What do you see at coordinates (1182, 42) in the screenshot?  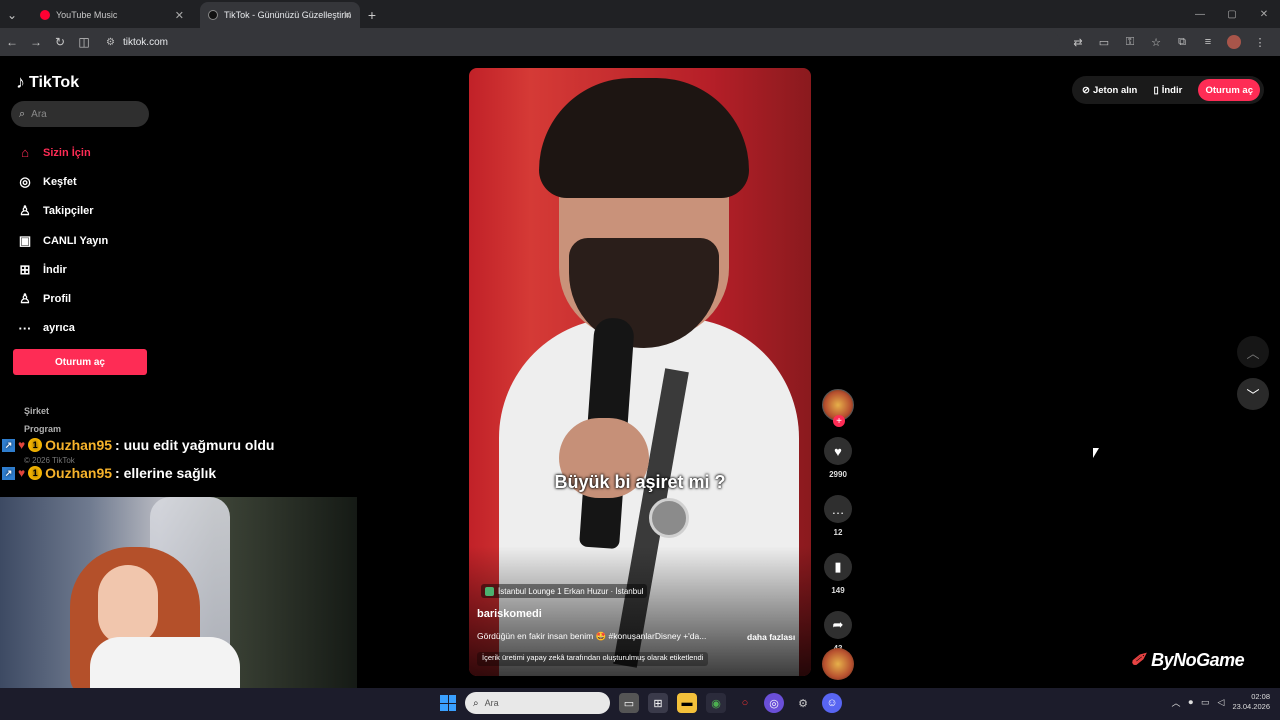 I see `extensions-icon: ⧉` at bounding box center [1182, 42].